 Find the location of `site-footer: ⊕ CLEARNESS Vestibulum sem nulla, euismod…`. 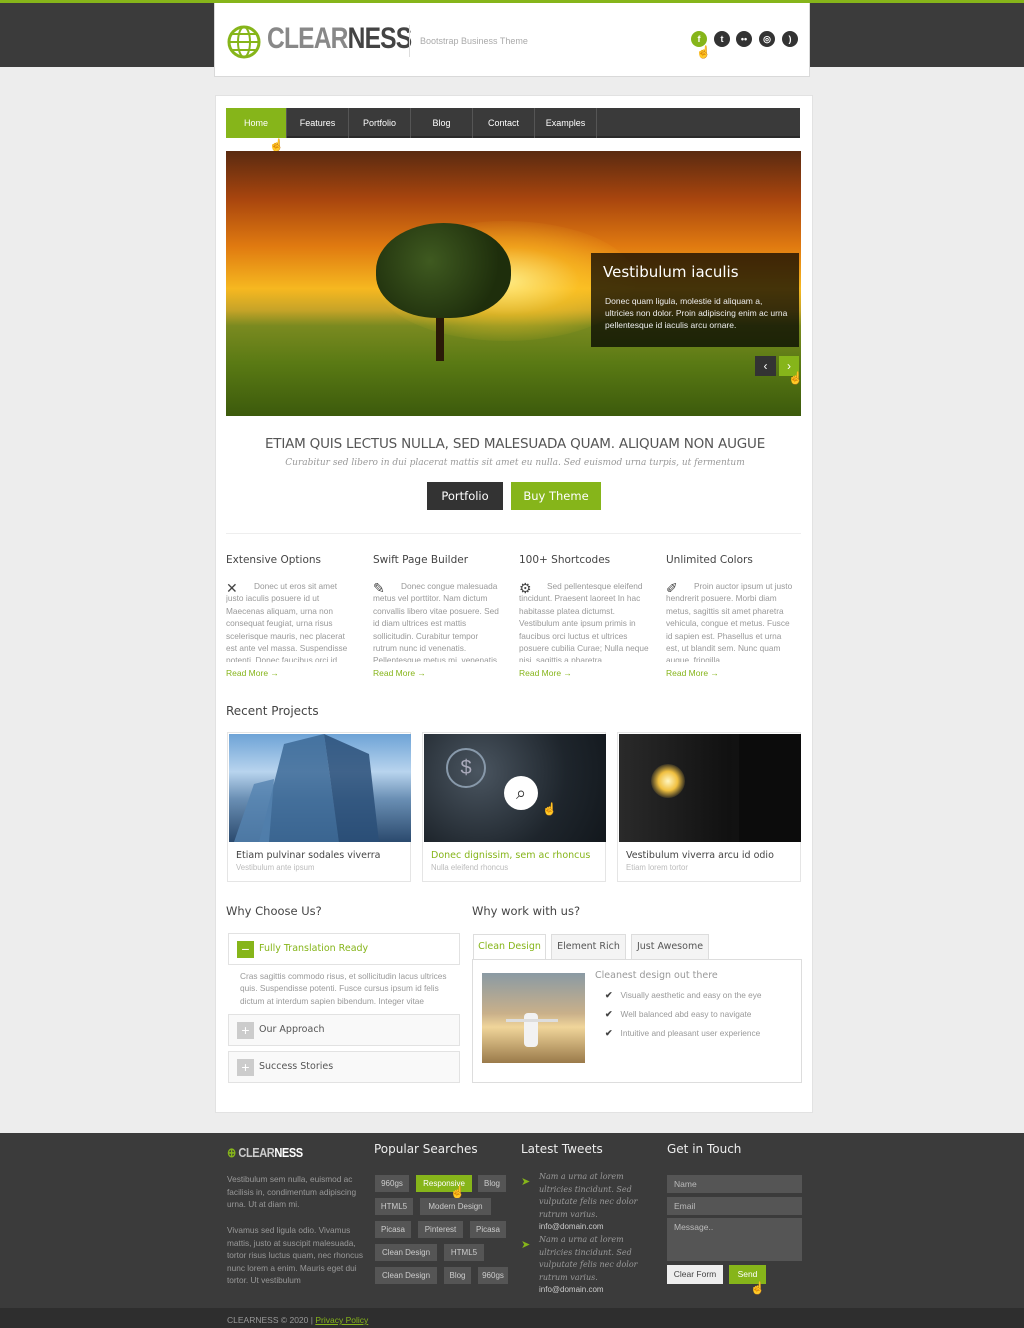

site-footer: ⊕ CLEARNESS Vestibulum sem nulla, euismod… is located at coordinates (512, 1220).